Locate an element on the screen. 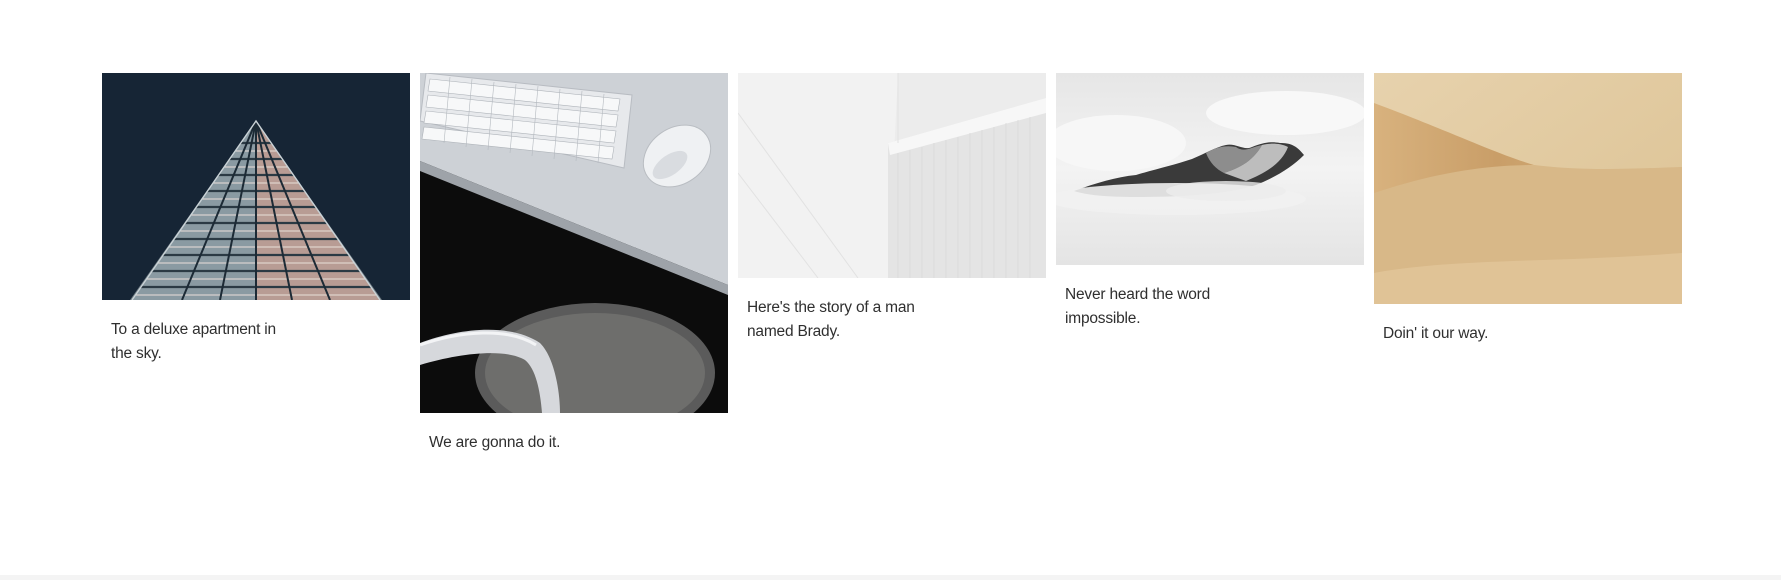  sand-dunes-photo is located at coordinates (1528, 188).